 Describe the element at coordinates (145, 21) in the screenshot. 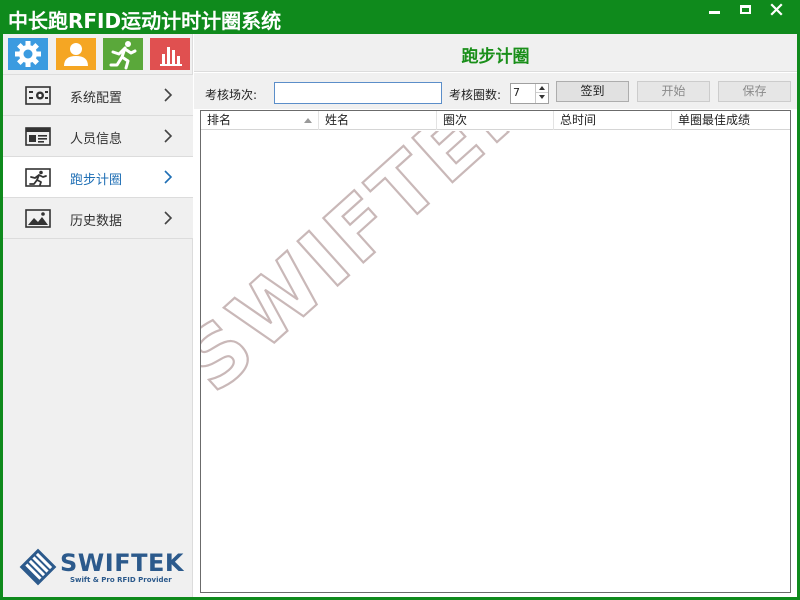

I see `app-title: 中长跑RFID运动计时计圈系统` at that location.